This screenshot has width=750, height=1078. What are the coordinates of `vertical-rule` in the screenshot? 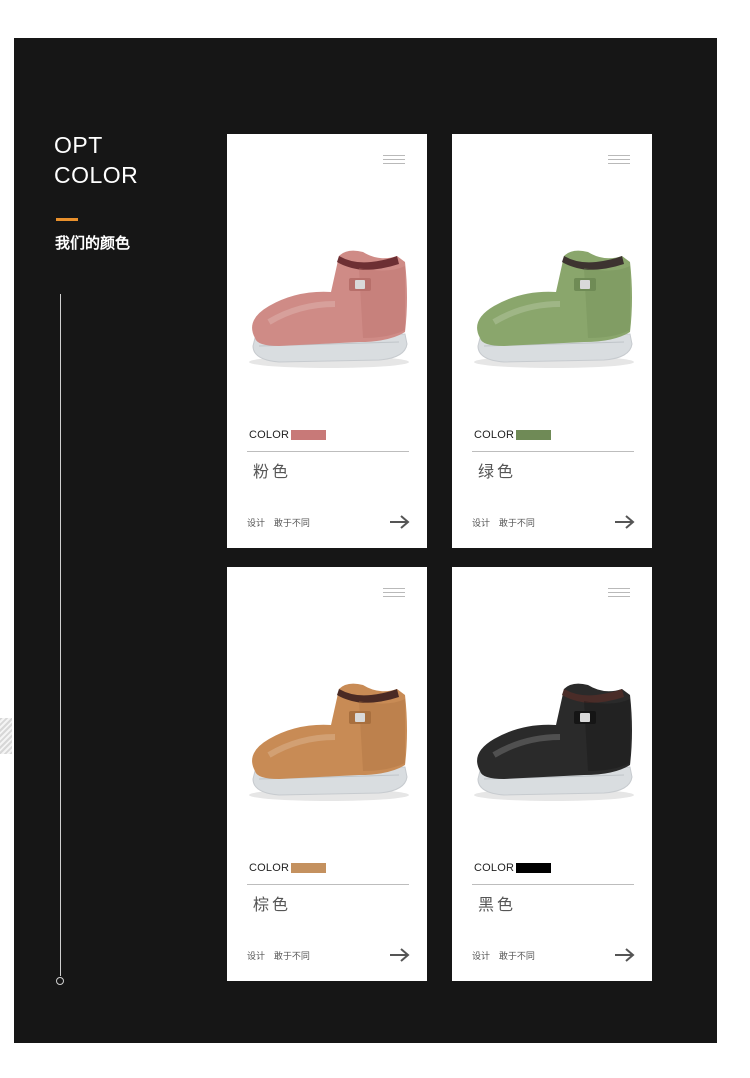 It's located at (60, 635).